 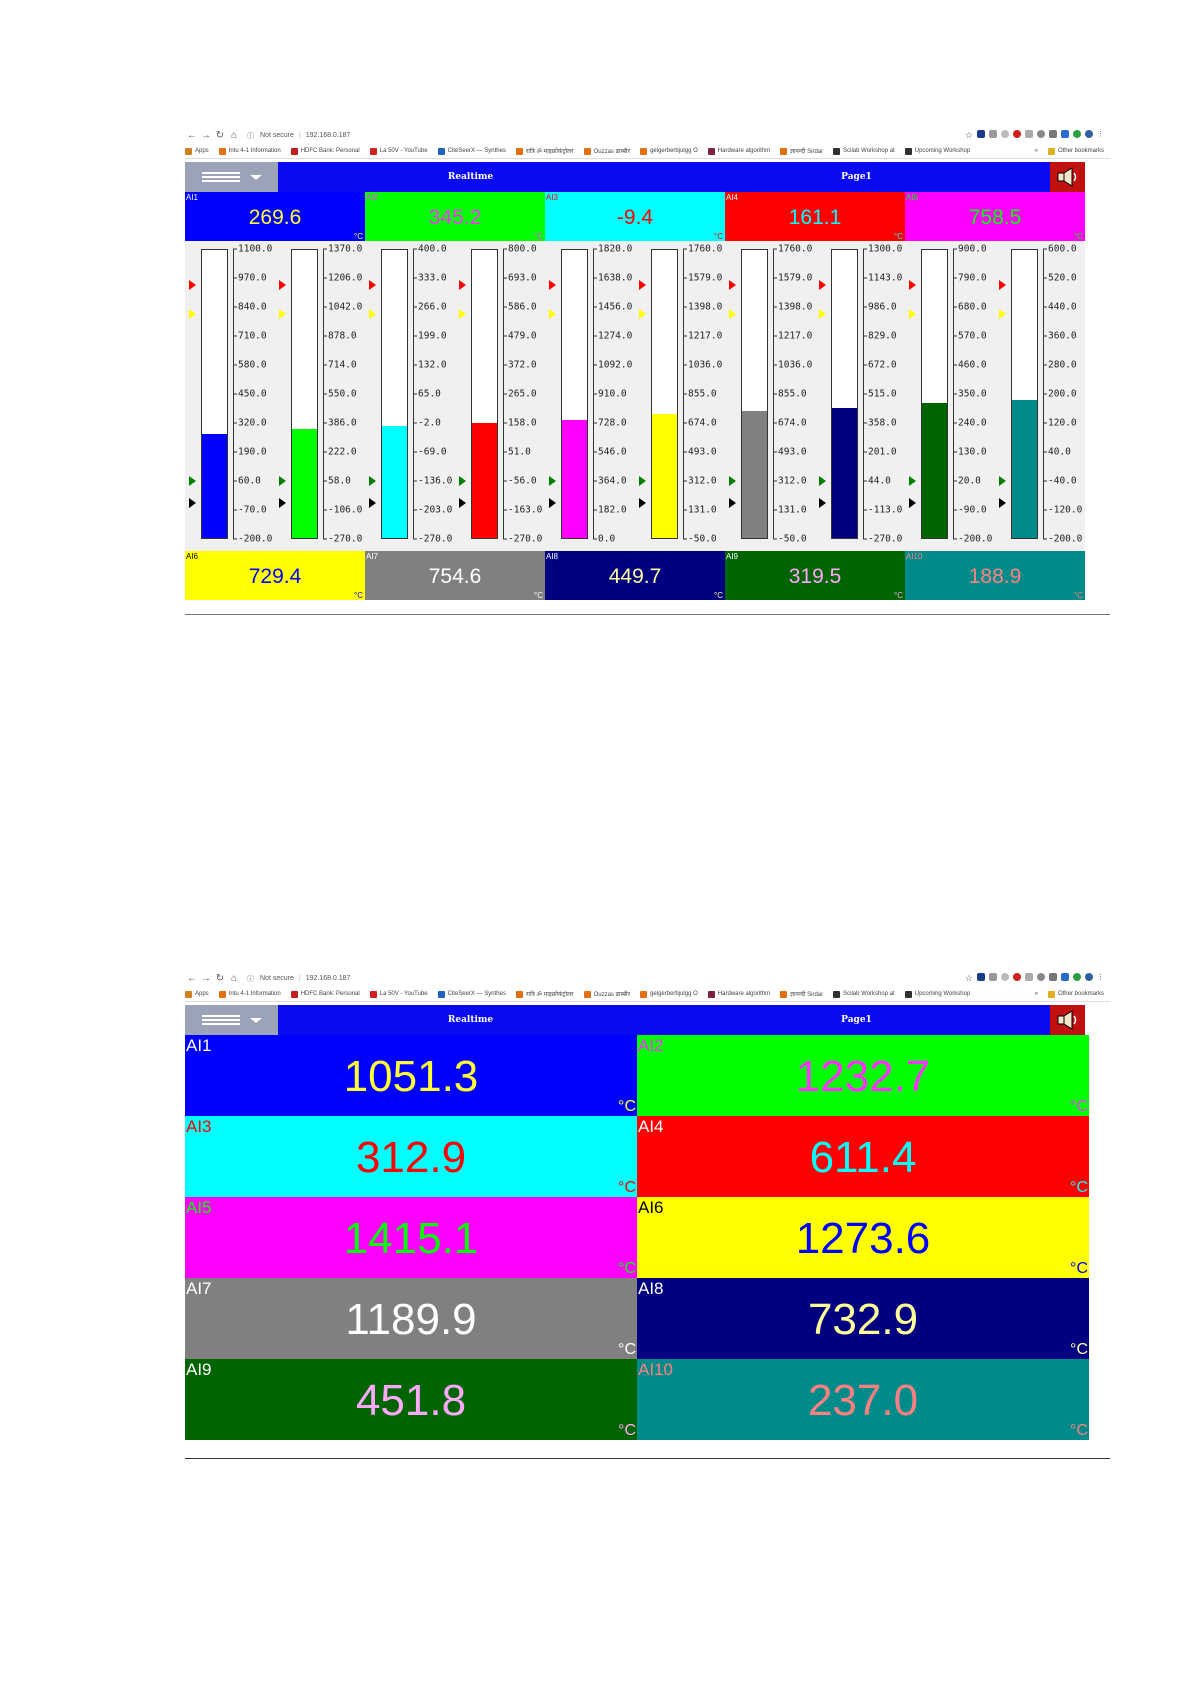 I want to click on axis-tick-label: 970.0, so click(x=250, y=278).